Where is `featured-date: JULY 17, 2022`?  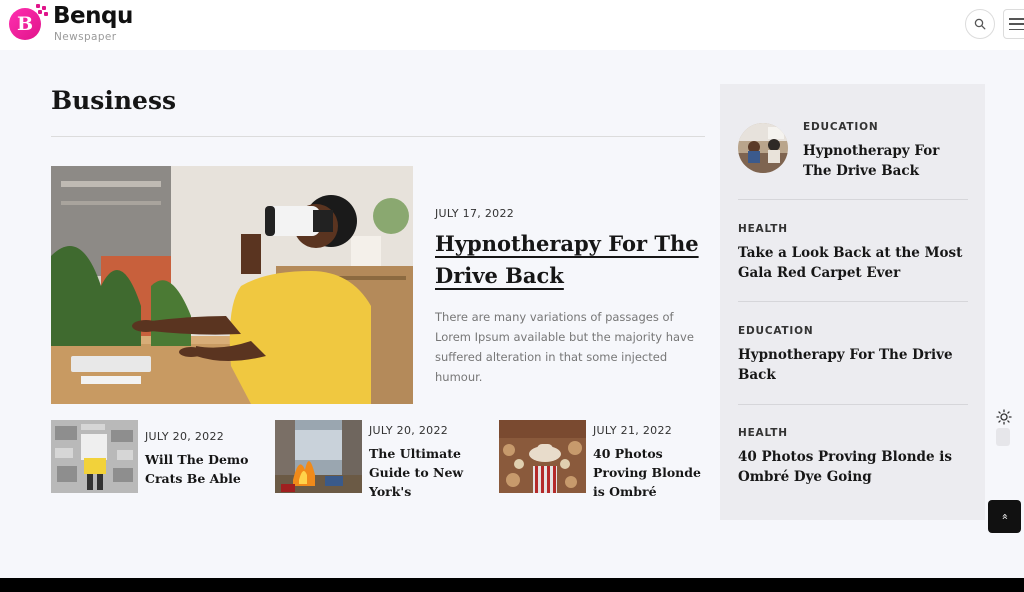 featured-date: JULY 17, 2022 is located at coordinates (475, 213).